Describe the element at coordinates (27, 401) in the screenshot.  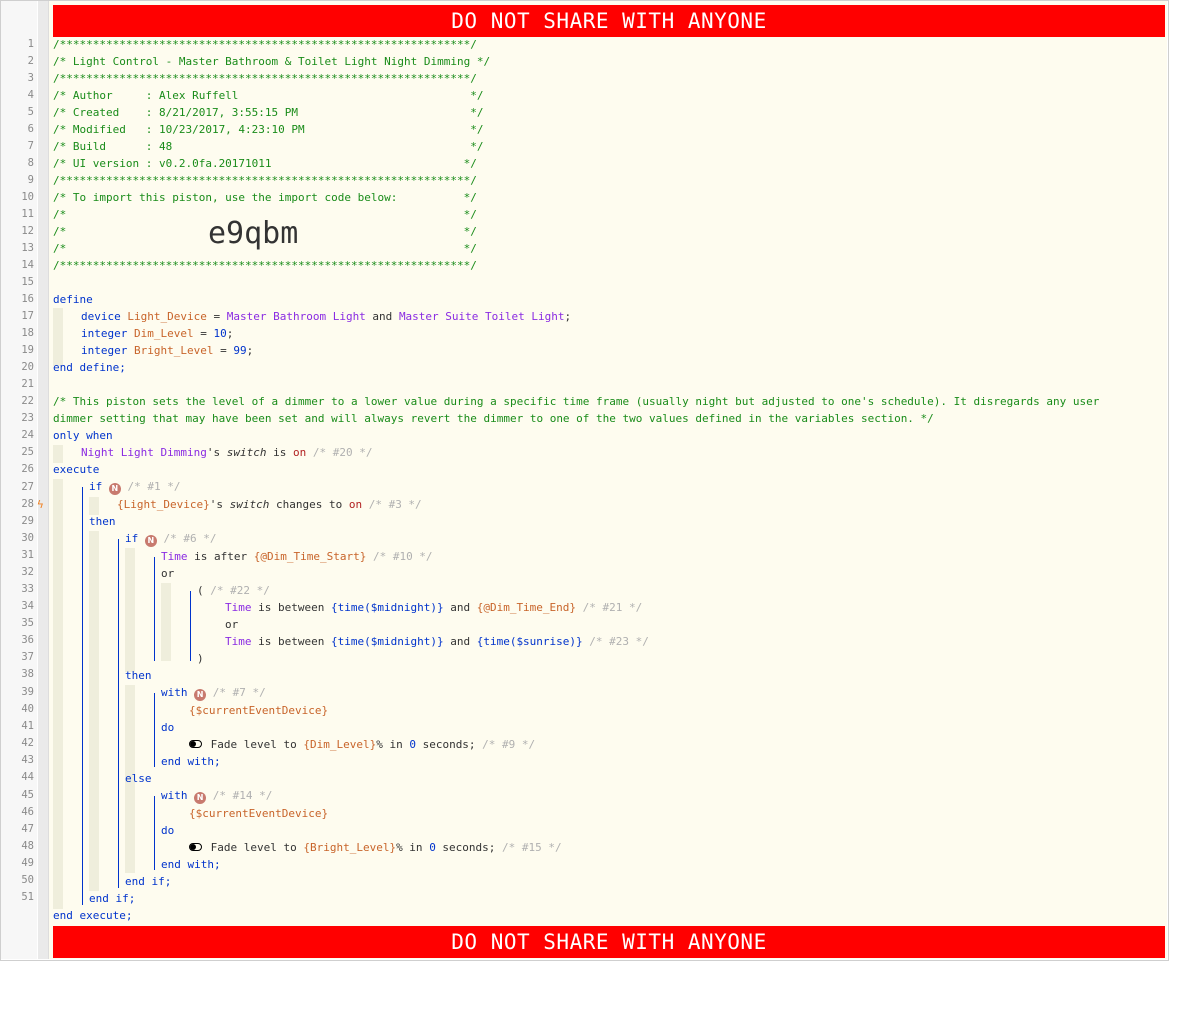
I see `line-number: 22` at that location.